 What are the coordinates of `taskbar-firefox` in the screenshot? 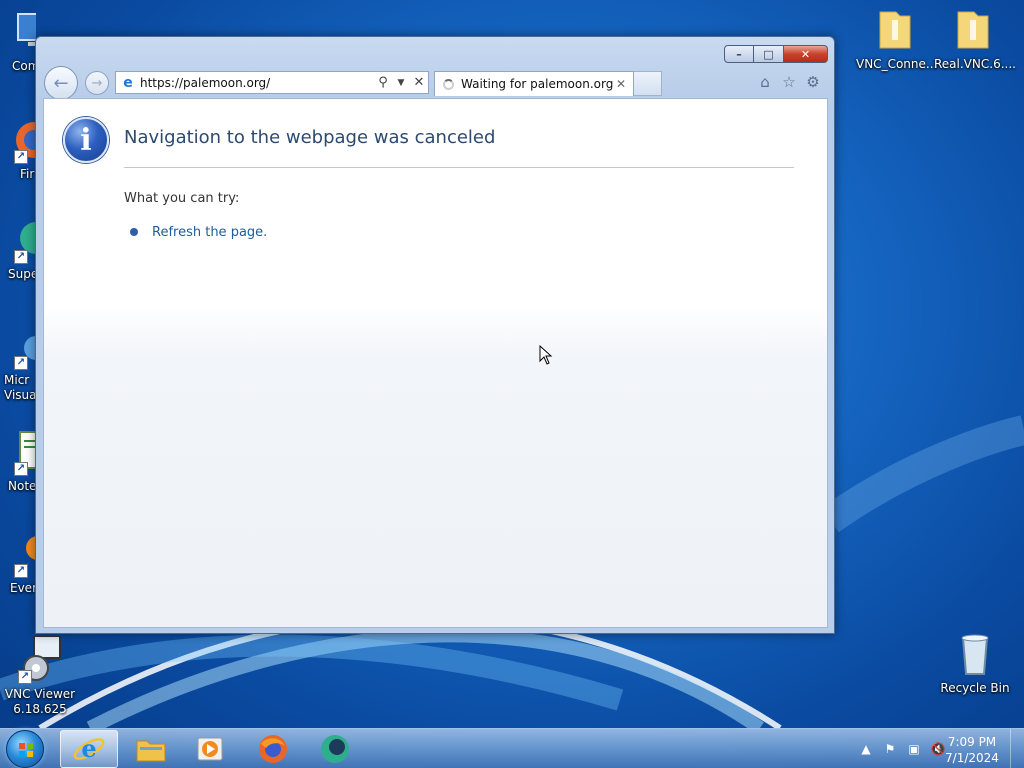 It's located at (273, 749).